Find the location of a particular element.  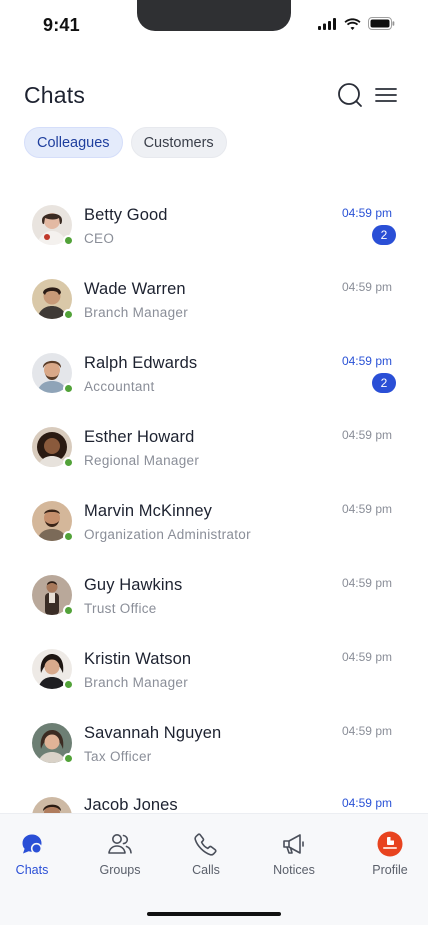

contact-name: Betty Good is located at coordinates (126, 215).